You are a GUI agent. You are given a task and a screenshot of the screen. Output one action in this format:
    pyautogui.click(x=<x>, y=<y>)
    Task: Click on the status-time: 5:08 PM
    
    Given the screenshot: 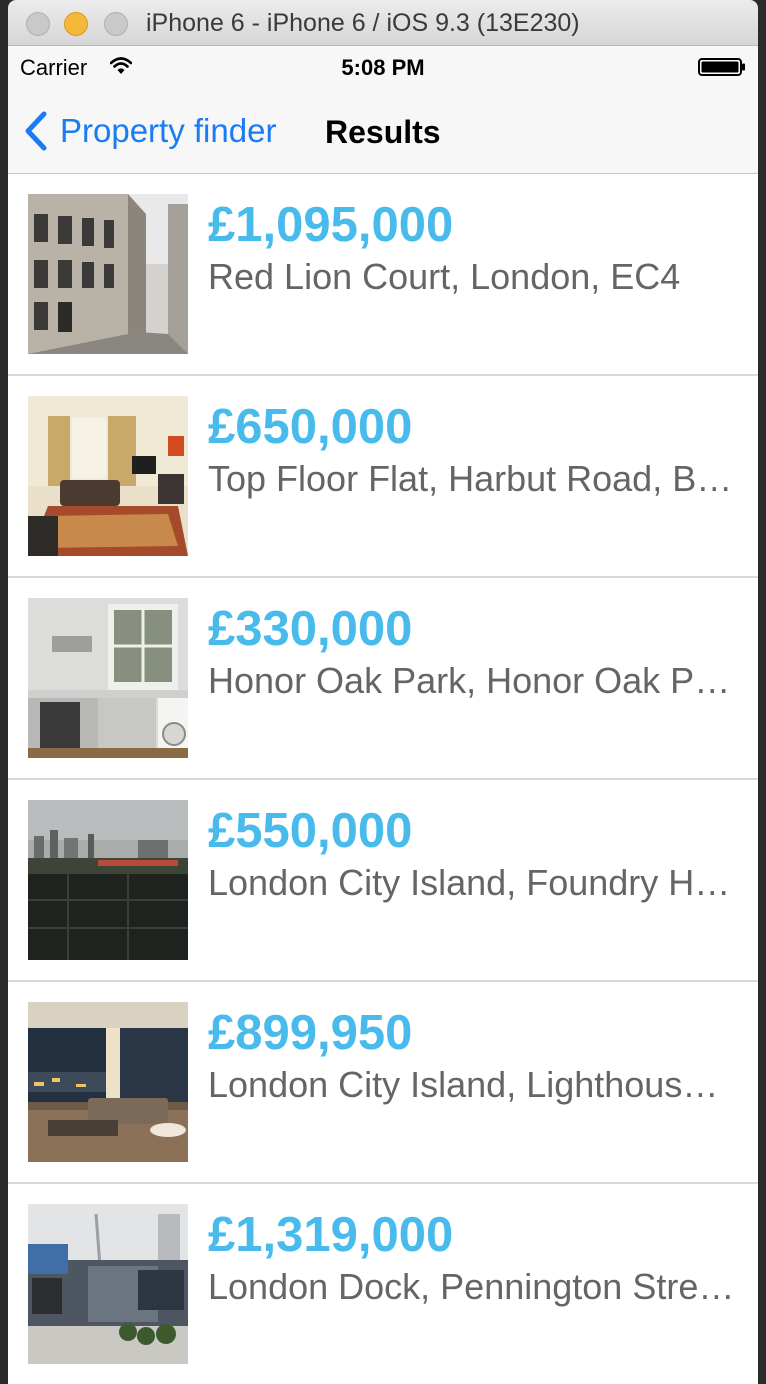 What is the action you would take?
    pyautogui.click(x=383, y=67)
    